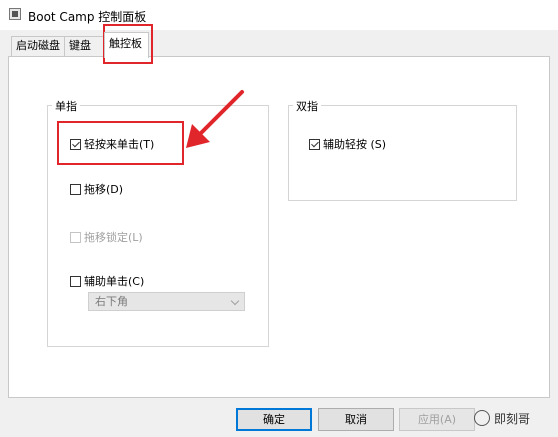 This screenshot has height=437, width=558. I want to click on tab-keyboard: 键盘, so click(84, 46).